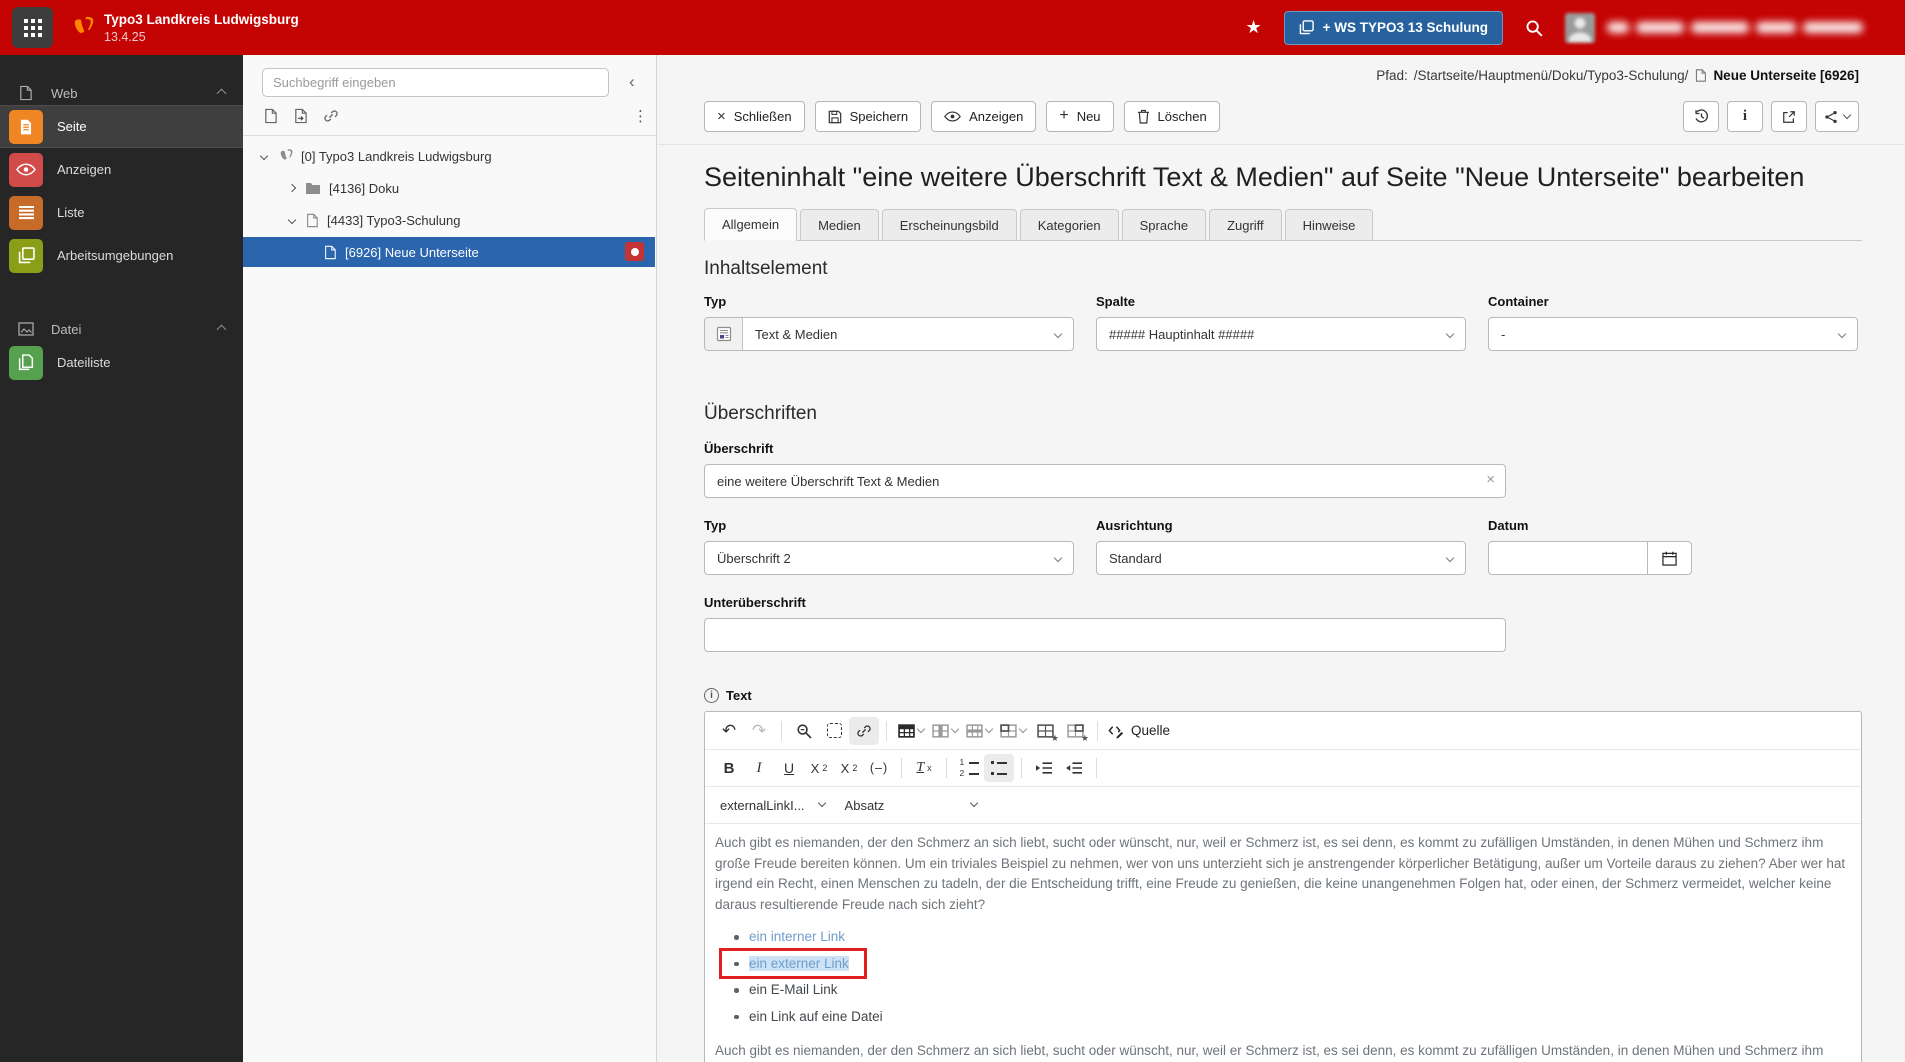 The image size is (1905, 1062). Describe the element at coordinates (804, 731) in the screenshot. I see `find-replace-icon` at that location.